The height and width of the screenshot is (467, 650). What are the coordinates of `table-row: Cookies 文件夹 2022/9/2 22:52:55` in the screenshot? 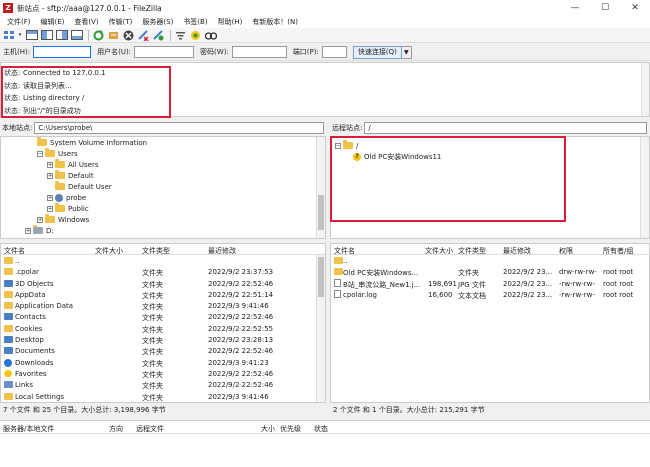 It's located at (163, 328).